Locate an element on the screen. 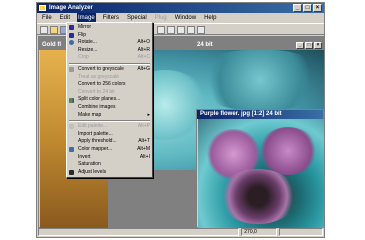 The height and width of the screenshot is (240, 365). app-icon is located at coordinates (42, 8).